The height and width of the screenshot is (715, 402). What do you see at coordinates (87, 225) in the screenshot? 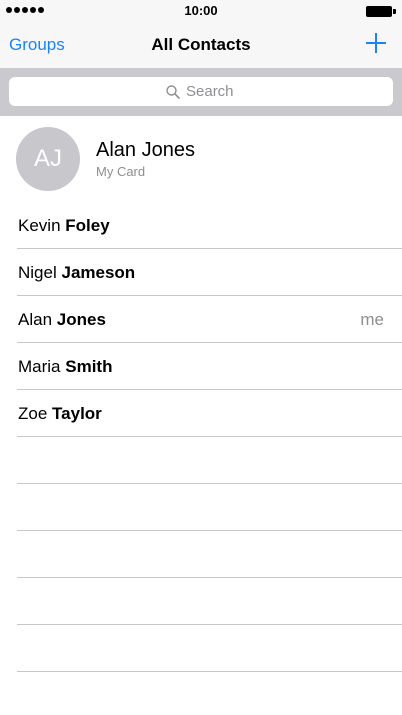
I see `contact-last-name: Foley` at bounding box center [87, 225].